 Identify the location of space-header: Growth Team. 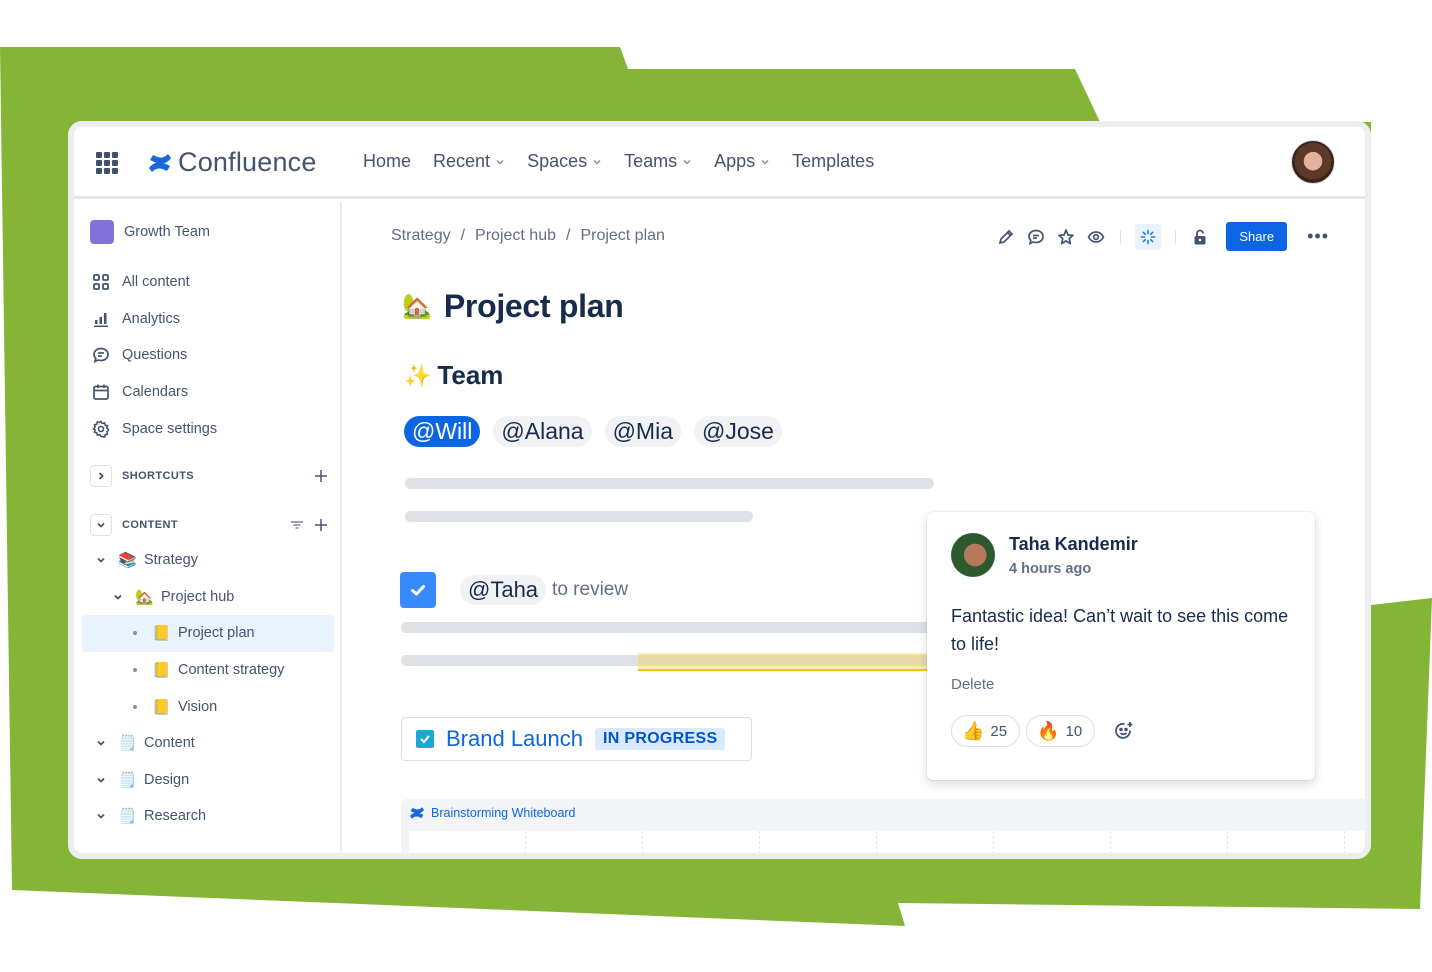
(150, 232).